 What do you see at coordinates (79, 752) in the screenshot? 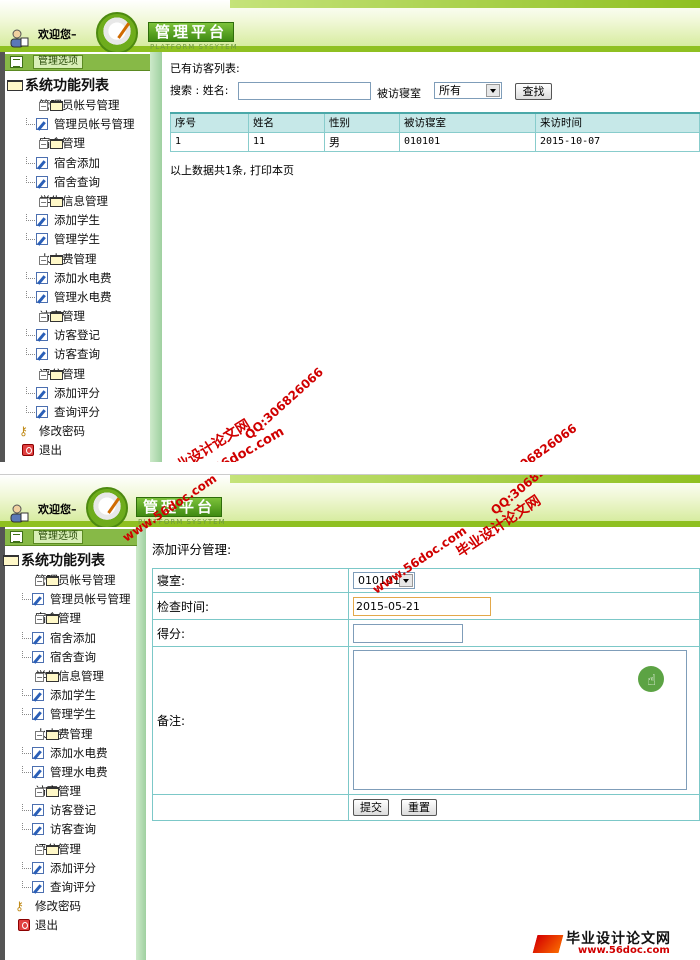
I see `sidebar-item-label: 添加水电费` at bounding box center [79, 752].